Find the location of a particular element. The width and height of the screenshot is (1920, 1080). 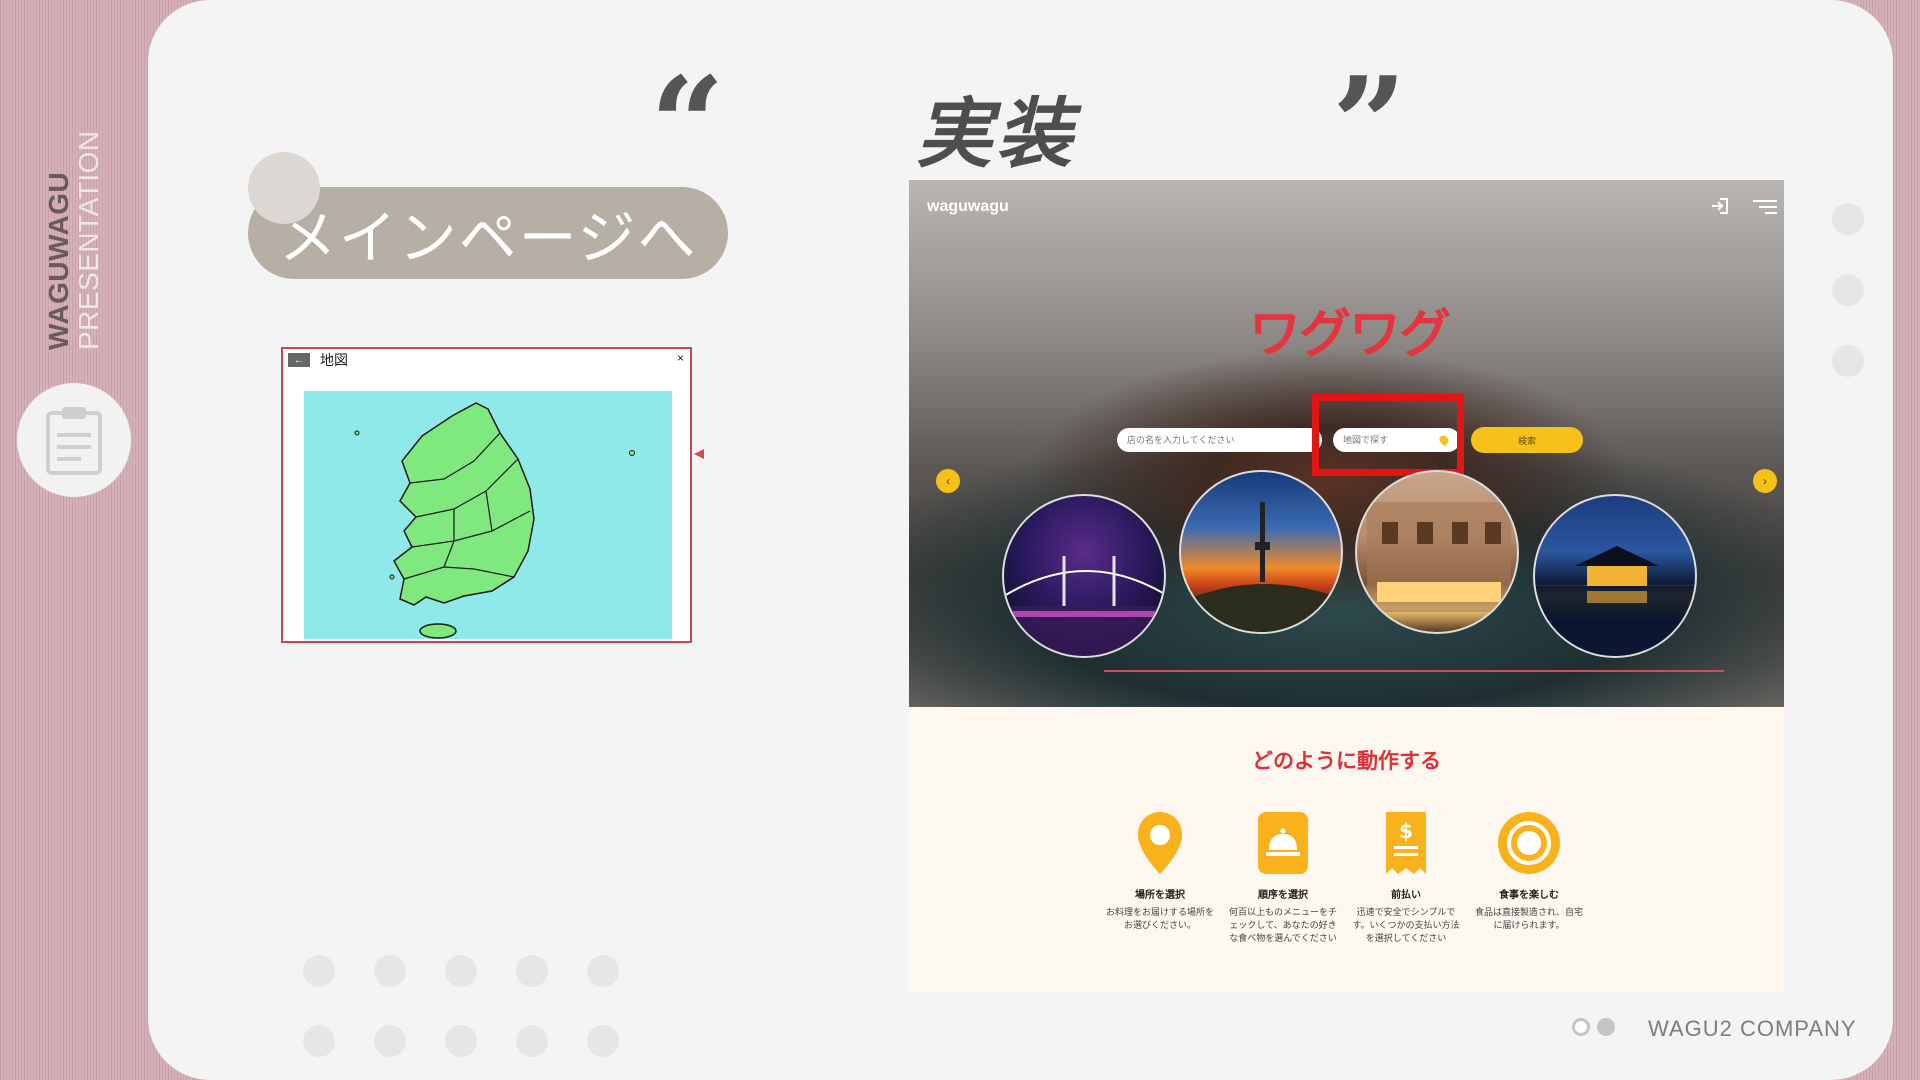

step-desc: 食品は直接製造され、自宅に届けられます。 is located at coordinates (1529, 918).